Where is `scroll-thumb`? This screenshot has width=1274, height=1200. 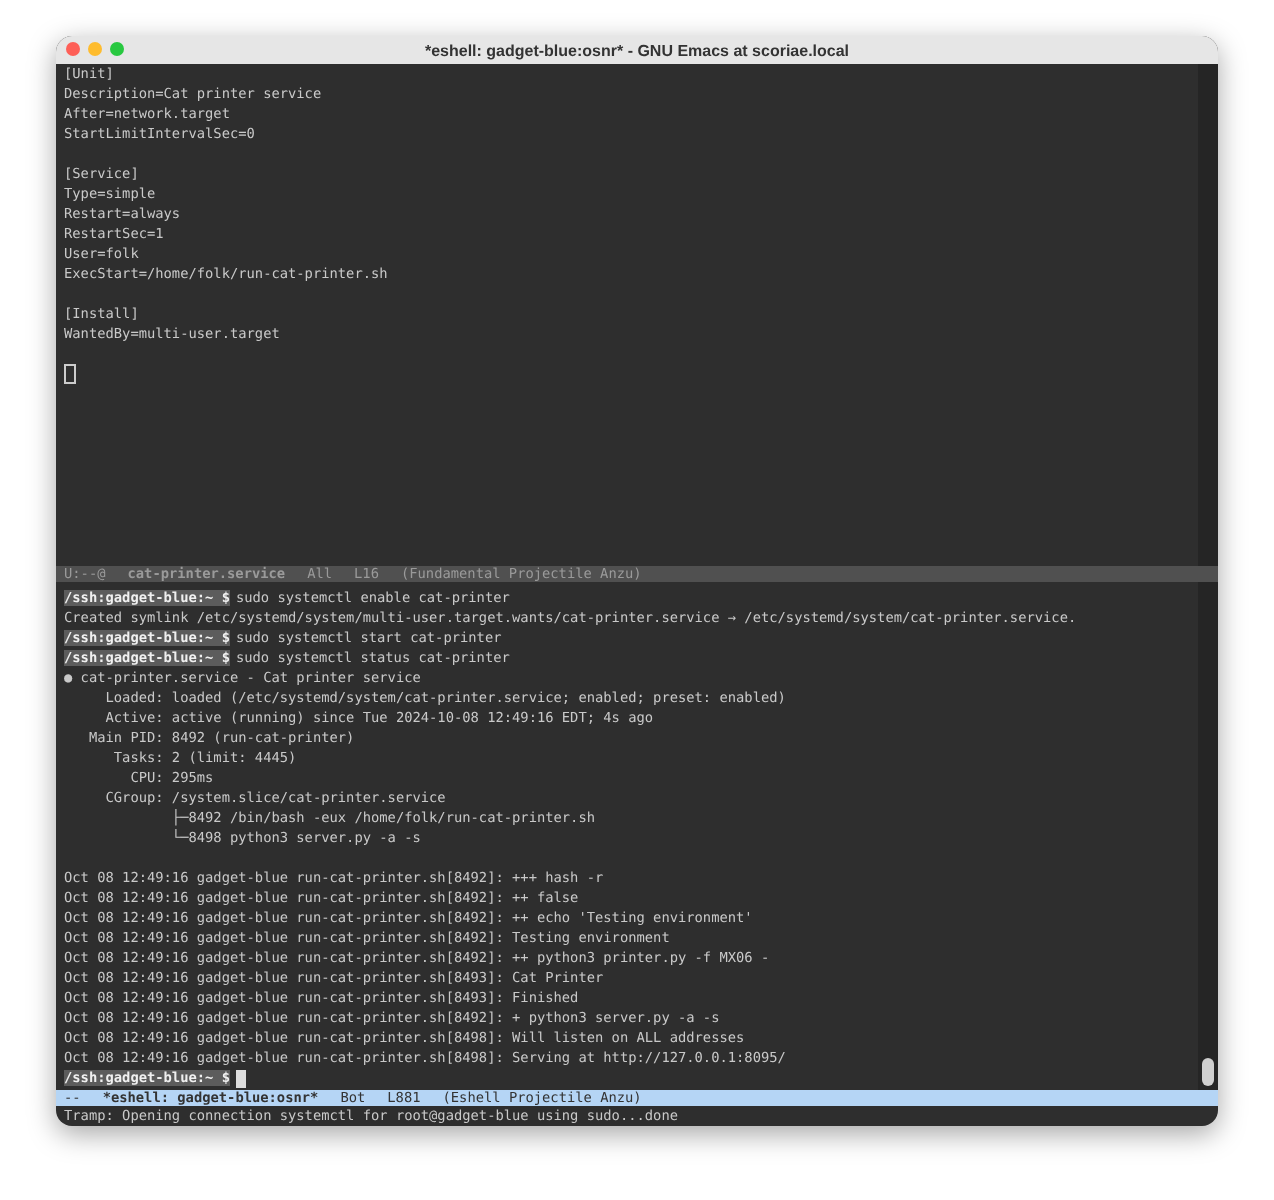 scroll-thumb is located at coordinates (1208, 1072).